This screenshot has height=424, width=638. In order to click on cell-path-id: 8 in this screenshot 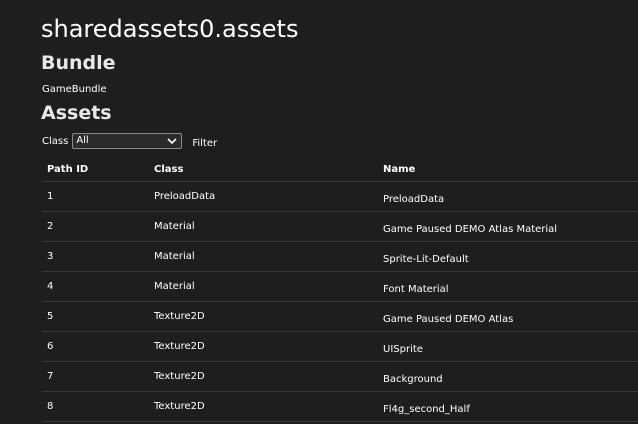, I will do `click(50, 406)`.